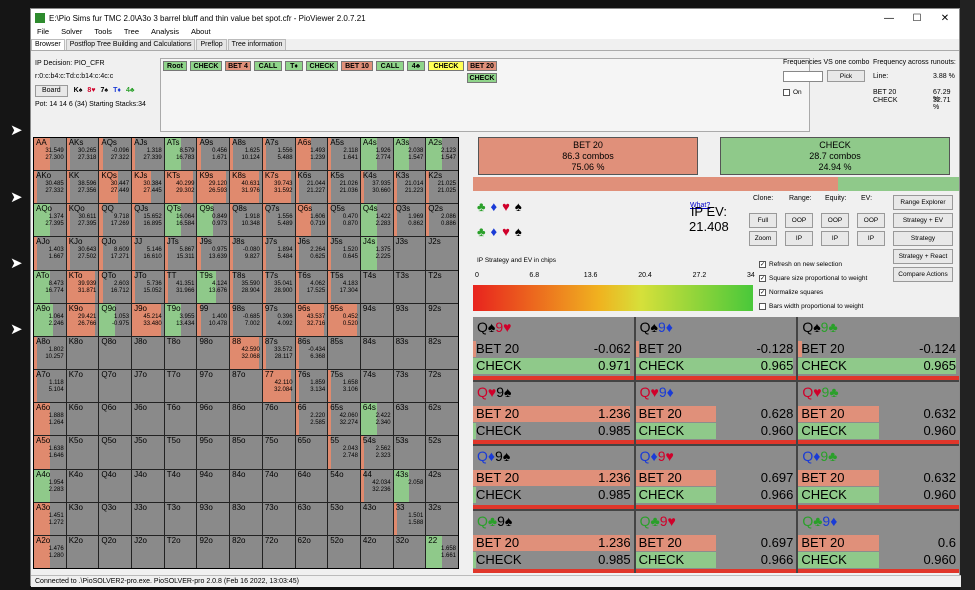 This screenshot has width=975, height=590. Describe the element at coordinates (115, 419) in the screenshot. I see `hand-cell: Q6o` at that location.